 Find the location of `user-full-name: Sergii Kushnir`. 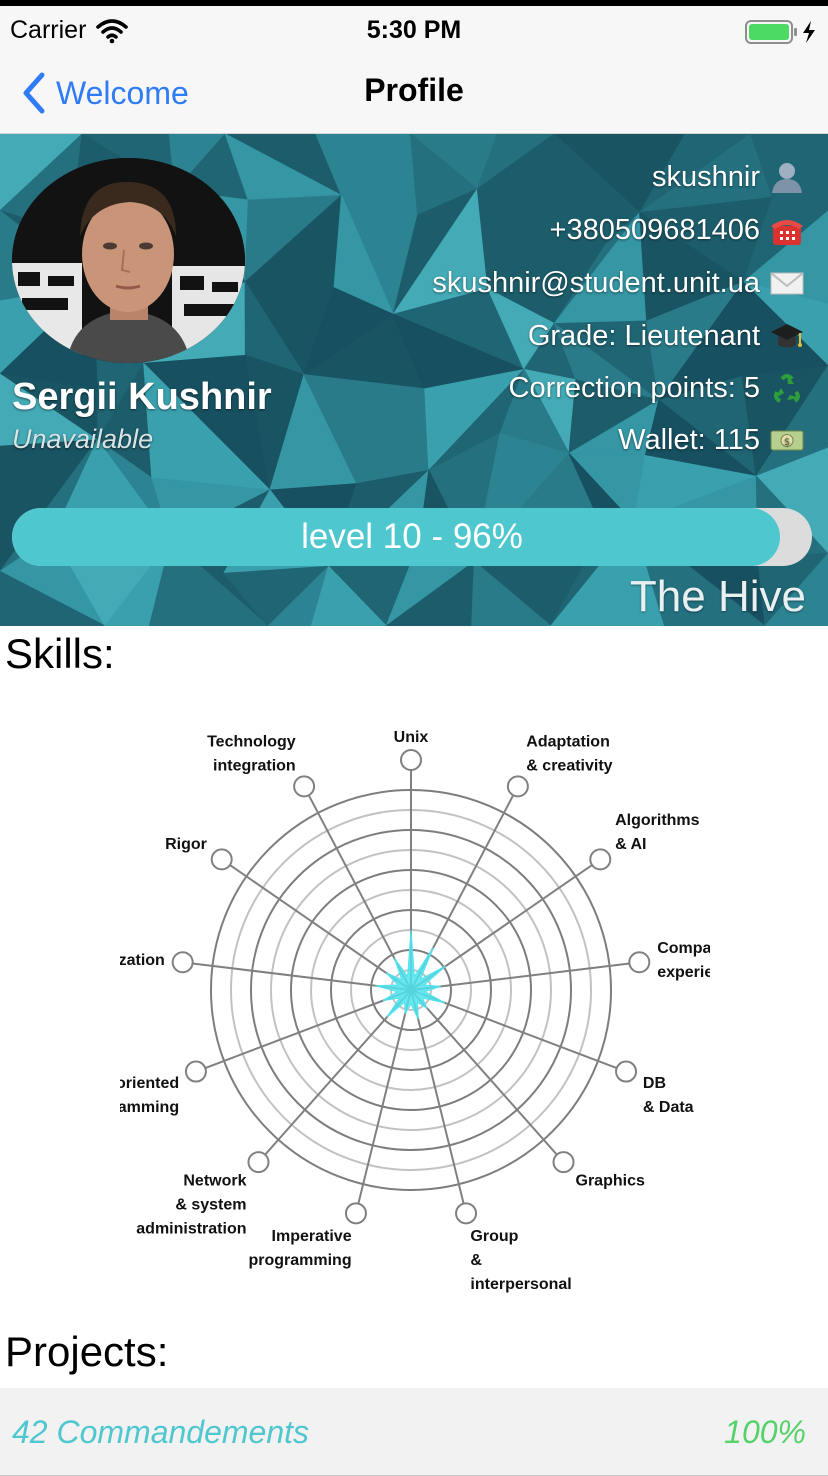

user-full-name: Sergii Kushnir is located at coordinates (142, 397).